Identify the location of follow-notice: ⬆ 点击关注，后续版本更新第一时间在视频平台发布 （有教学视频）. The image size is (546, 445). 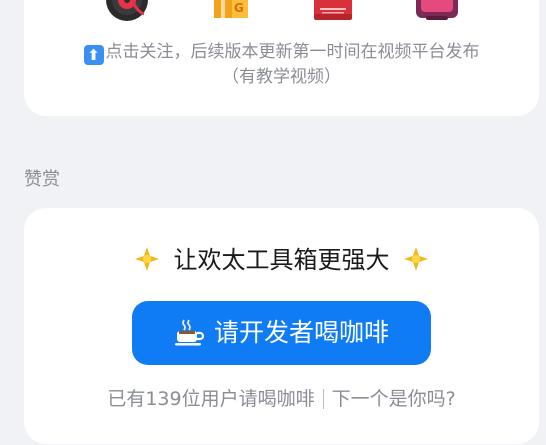
(281, 64).